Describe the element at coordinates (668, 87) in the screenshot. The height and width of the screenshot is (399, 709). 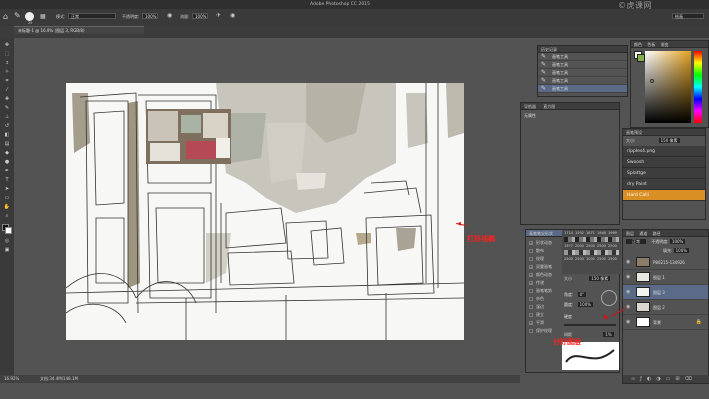
I see `color-field` at that location.